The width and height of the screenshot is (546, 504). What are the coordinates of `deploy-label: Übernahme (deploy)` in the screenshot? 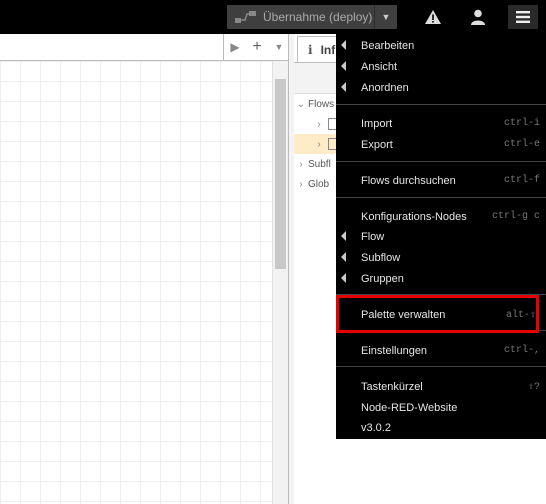 It's located at (318, 17).